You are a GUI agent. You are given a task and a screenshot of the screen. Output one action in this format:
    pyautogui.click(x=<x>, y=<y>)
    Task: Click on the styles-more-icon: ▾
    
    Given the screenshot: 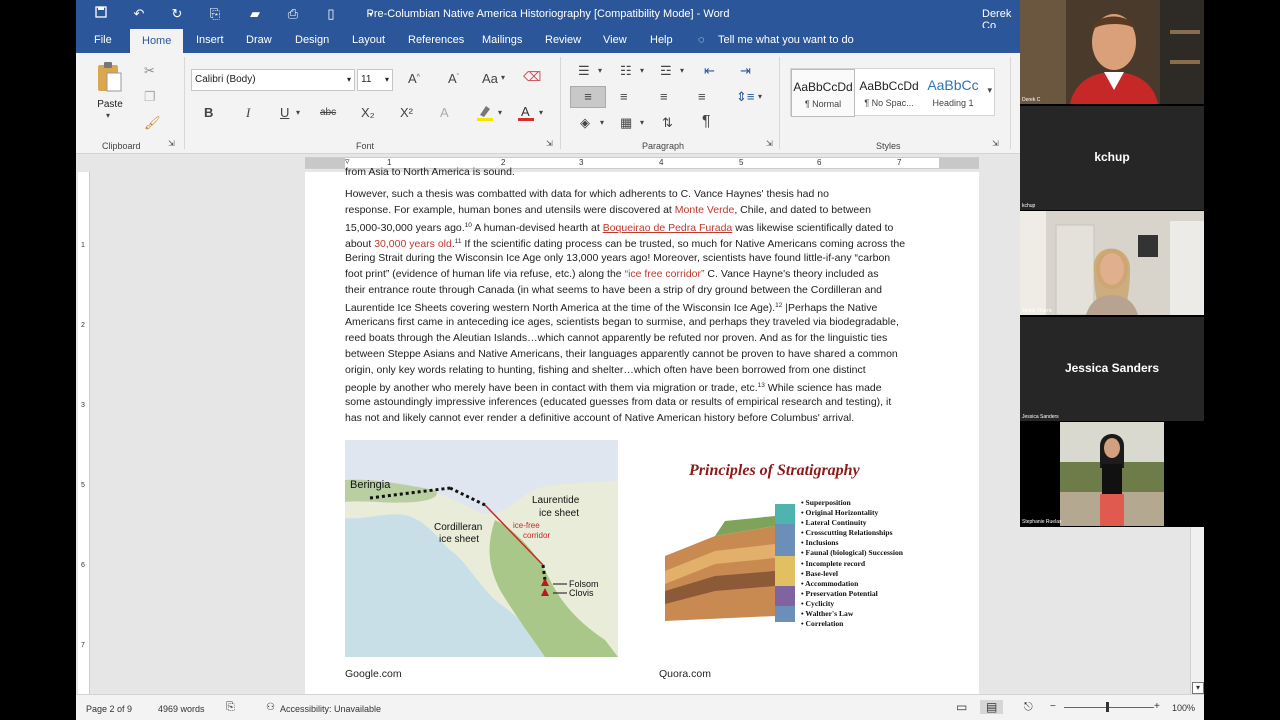 What is the action you would take?
    pyautogui.click(x=989, y=90)
    